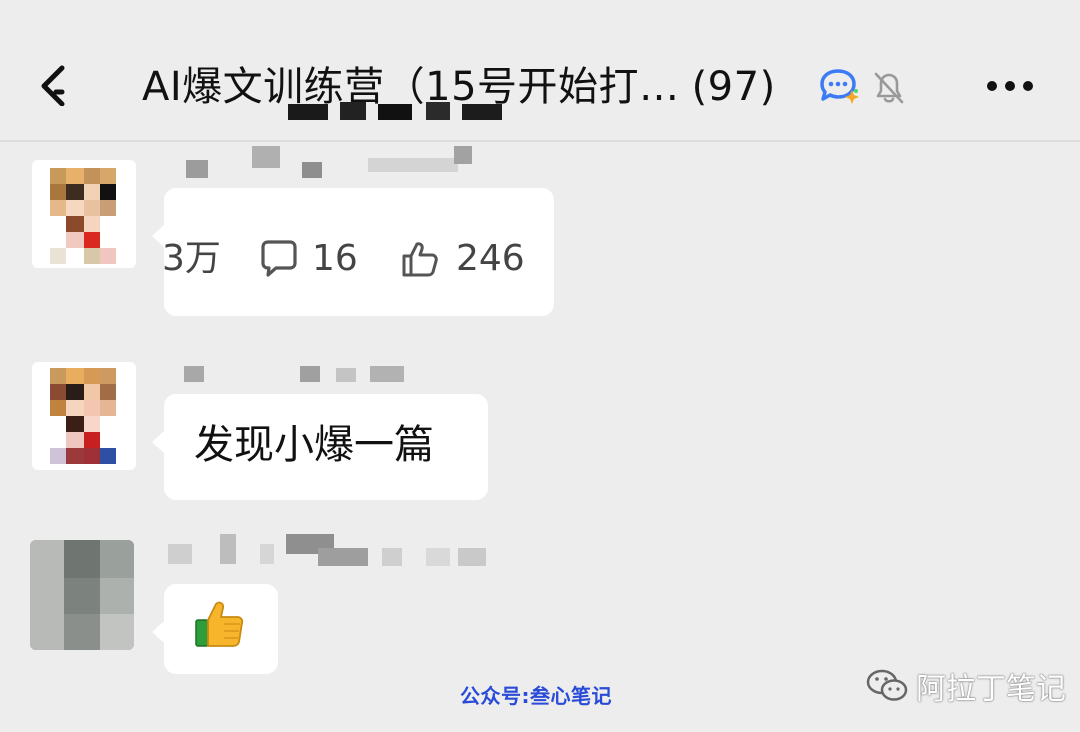 This screenshot has width=1080, height=732. Describe the element at coordinates (219, 624) in the screenshot. I see `thumbs-up-emoji-icon` at that location.